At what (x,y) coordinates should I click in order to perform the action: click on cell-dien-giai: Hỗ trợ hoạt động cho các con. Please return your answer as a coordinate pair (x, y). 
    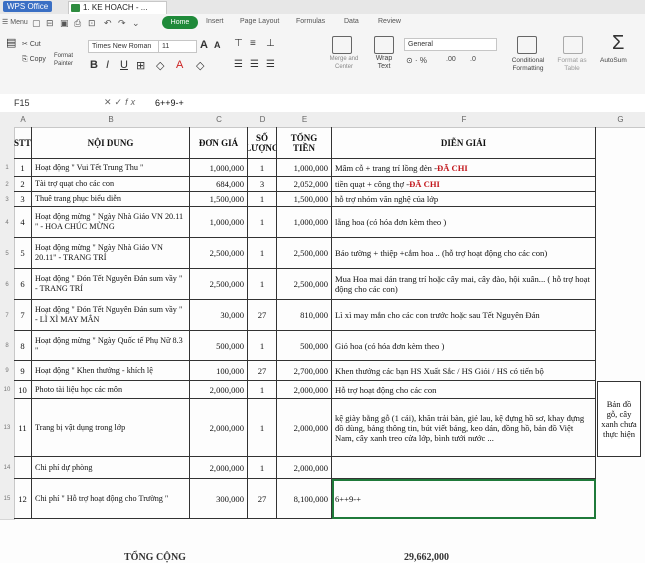
    Looking at the image, I should click on (464, 390).